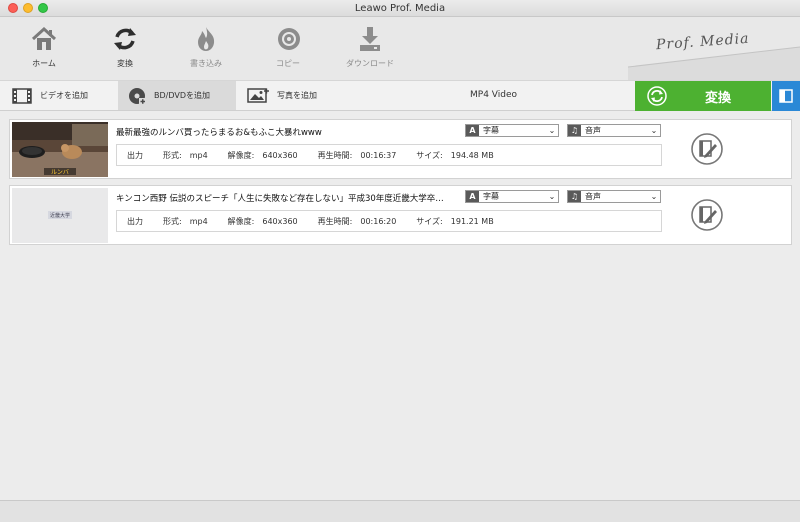 This screenshot has width=800, height=522. What do you see at coordinates (288, 63) in the screenshot?
I see `toolbar-copy-label: コピー` at bounding box center [288, 63].